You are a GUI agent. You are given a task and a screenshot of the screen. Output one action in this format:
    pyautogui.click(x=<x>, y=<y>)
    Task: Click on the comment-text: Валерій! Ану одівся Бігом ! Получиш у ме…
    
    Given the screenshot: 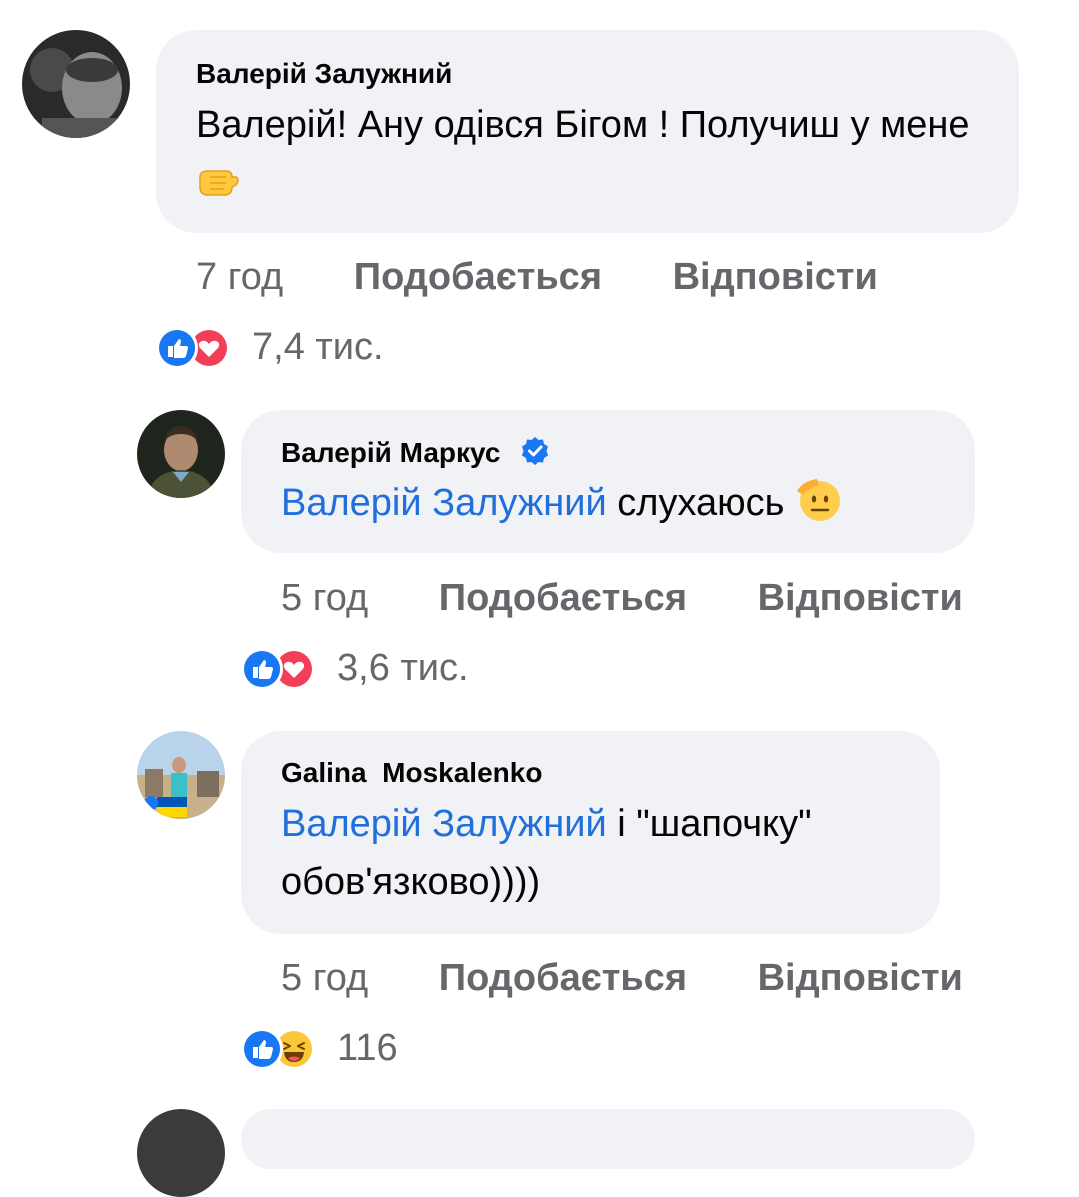 What is the action you would take?
    pyautogui.click(x=596, y=158)
    